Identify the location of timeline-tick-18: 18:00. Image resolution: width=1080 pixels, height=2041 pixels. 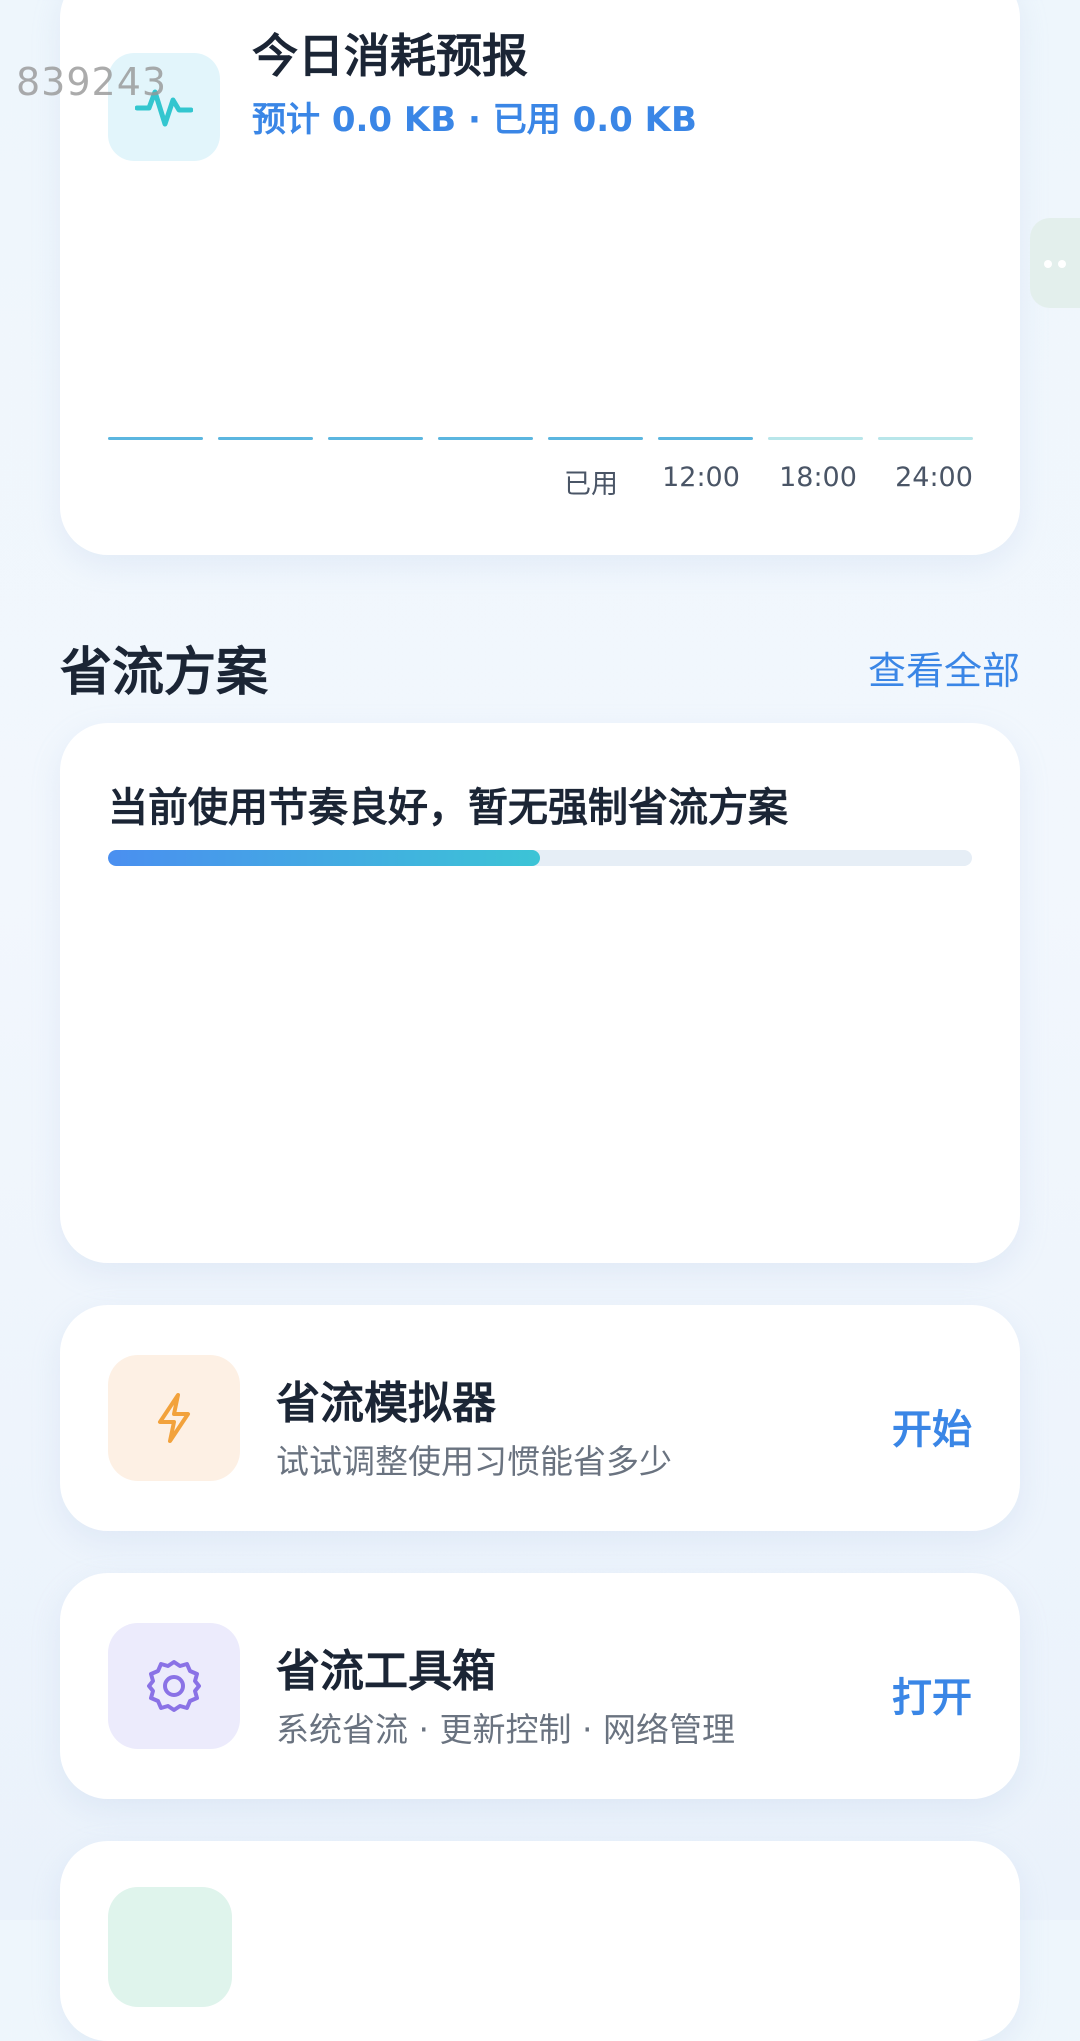
(818, 477).